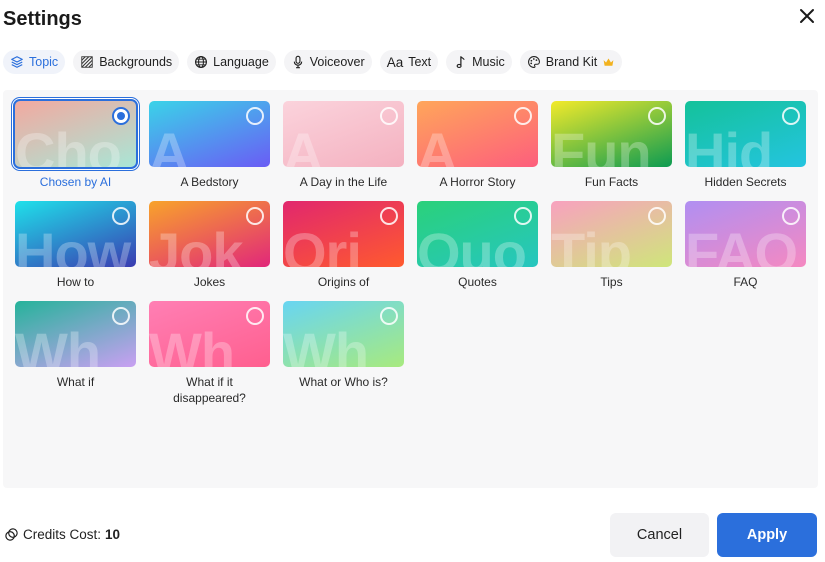  I want to click on topic-card: FAQ FAQ, so click(745, 245).